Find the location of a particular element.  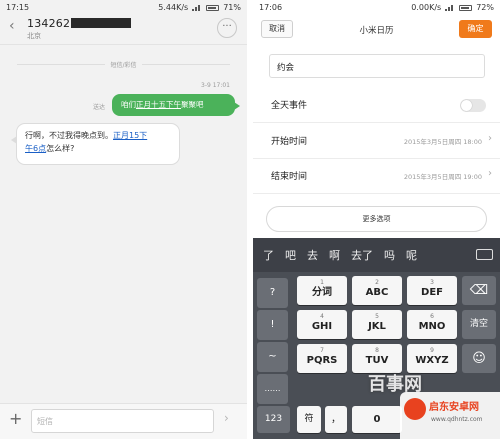

battery-percent: 71% is located at coordinates (232, 7).